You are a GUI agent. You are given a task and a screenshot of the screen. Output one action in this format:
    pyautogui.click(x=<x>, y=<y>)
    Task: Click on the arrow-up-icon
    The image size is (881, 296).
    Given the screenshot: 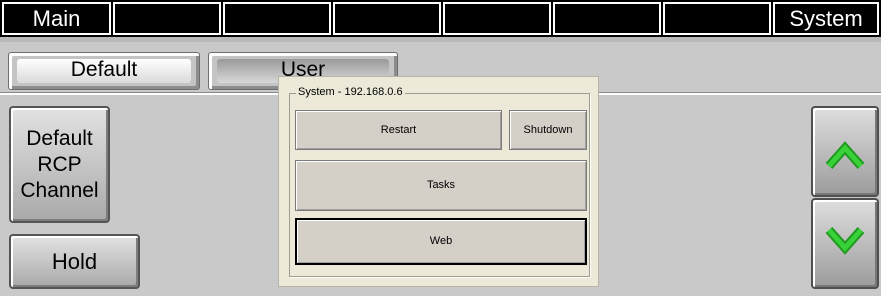 What is the action you would take?
    pyautogui.click(x=845, y=155)
    